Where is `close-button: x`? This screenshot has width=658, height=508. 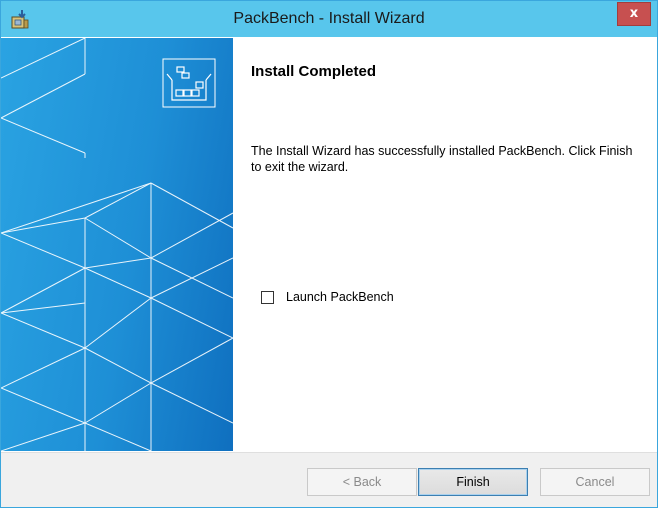 close-button: x is located at coordinates (634, 14).